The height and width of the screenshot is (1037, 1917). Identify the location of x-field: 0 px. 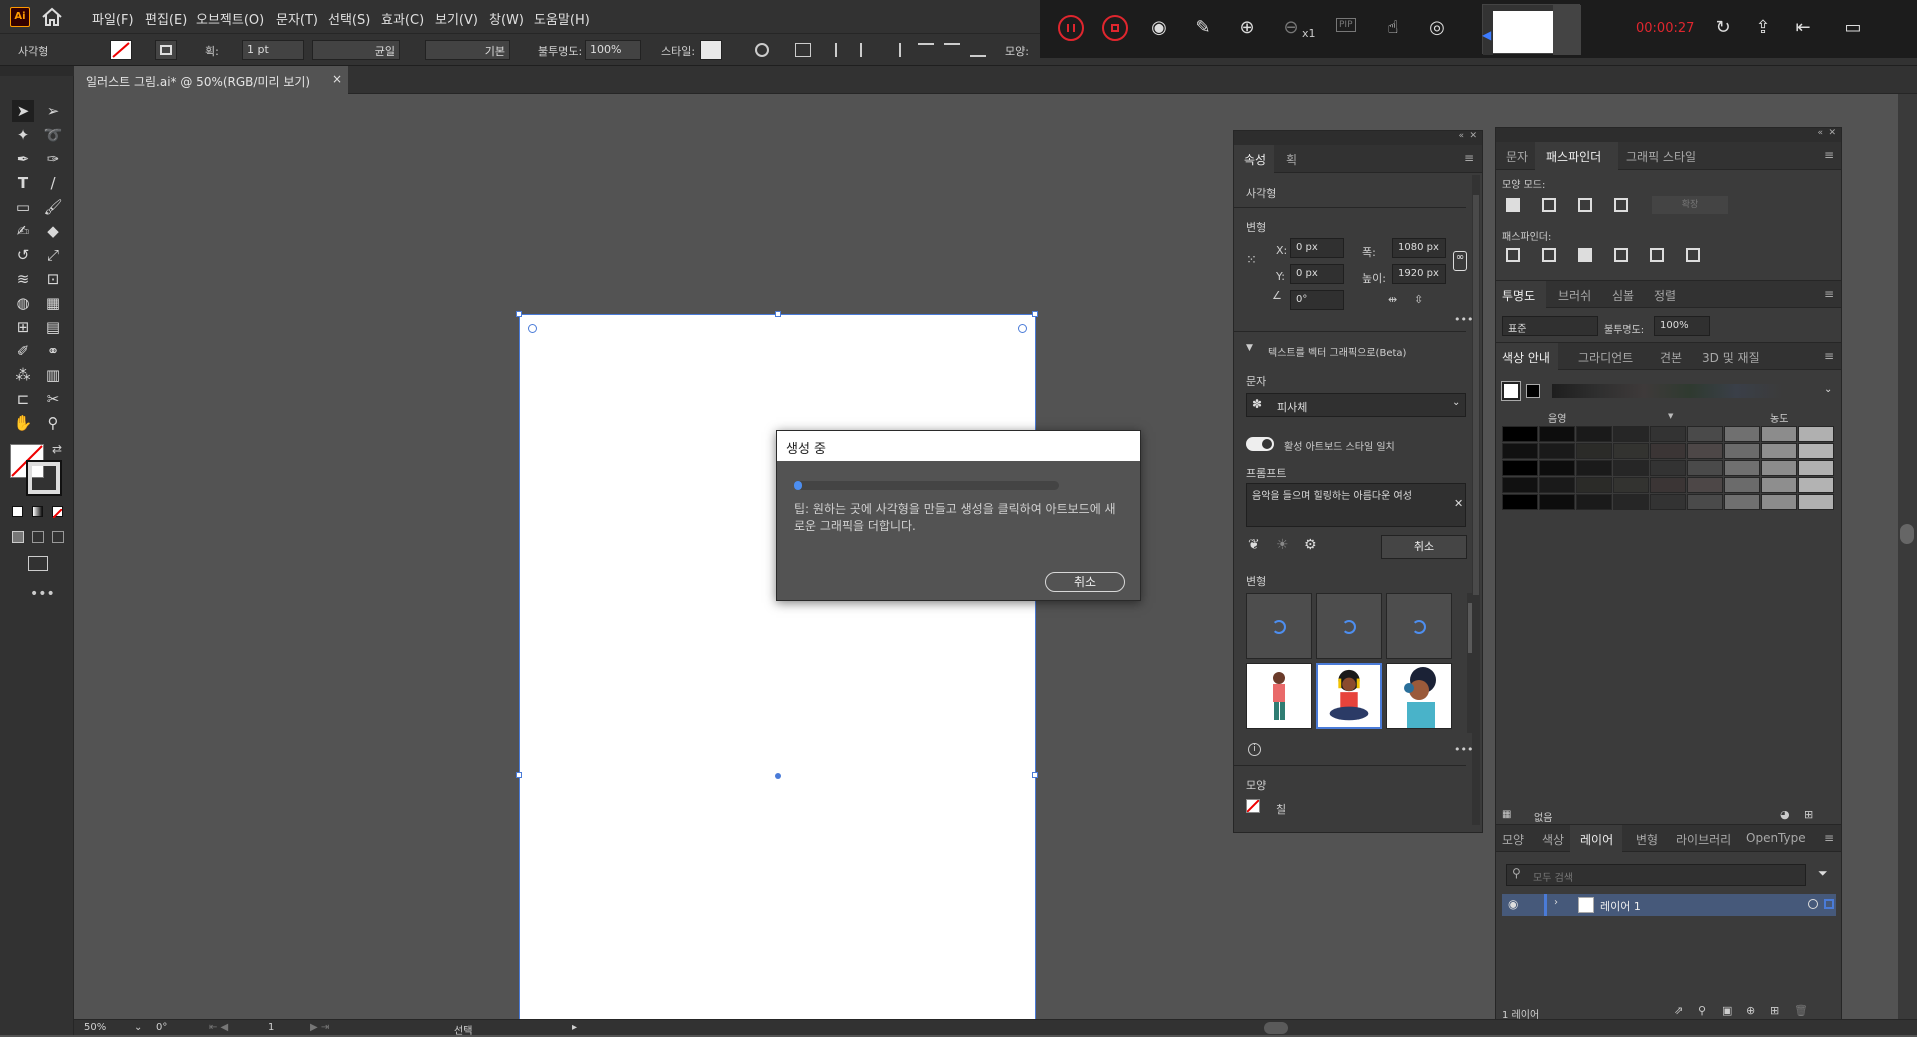
(1317, 248).